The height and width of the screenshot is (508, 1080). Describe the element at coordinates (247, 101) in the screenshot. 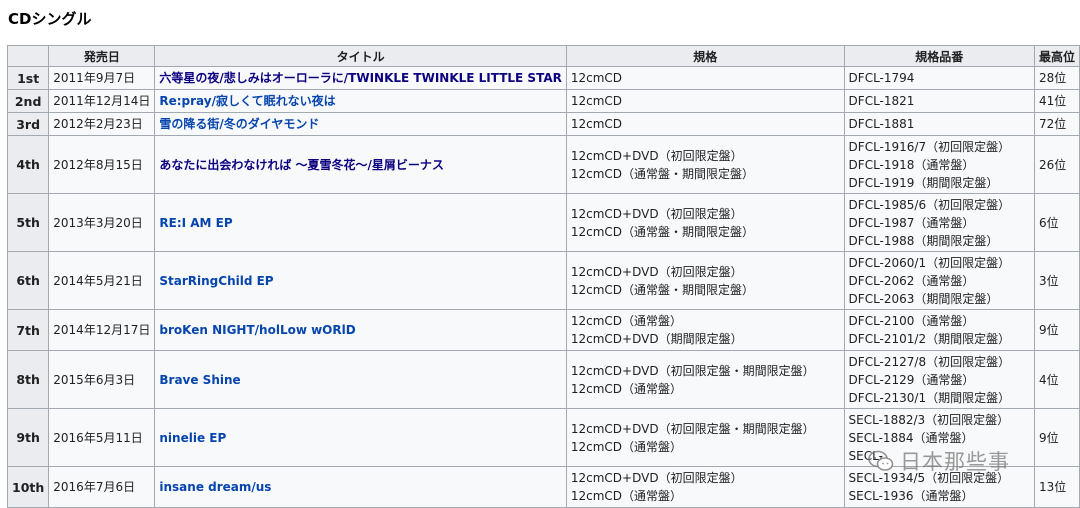

I see `title-link: Re:pray/寂しくて眠れない夜は` at that location.